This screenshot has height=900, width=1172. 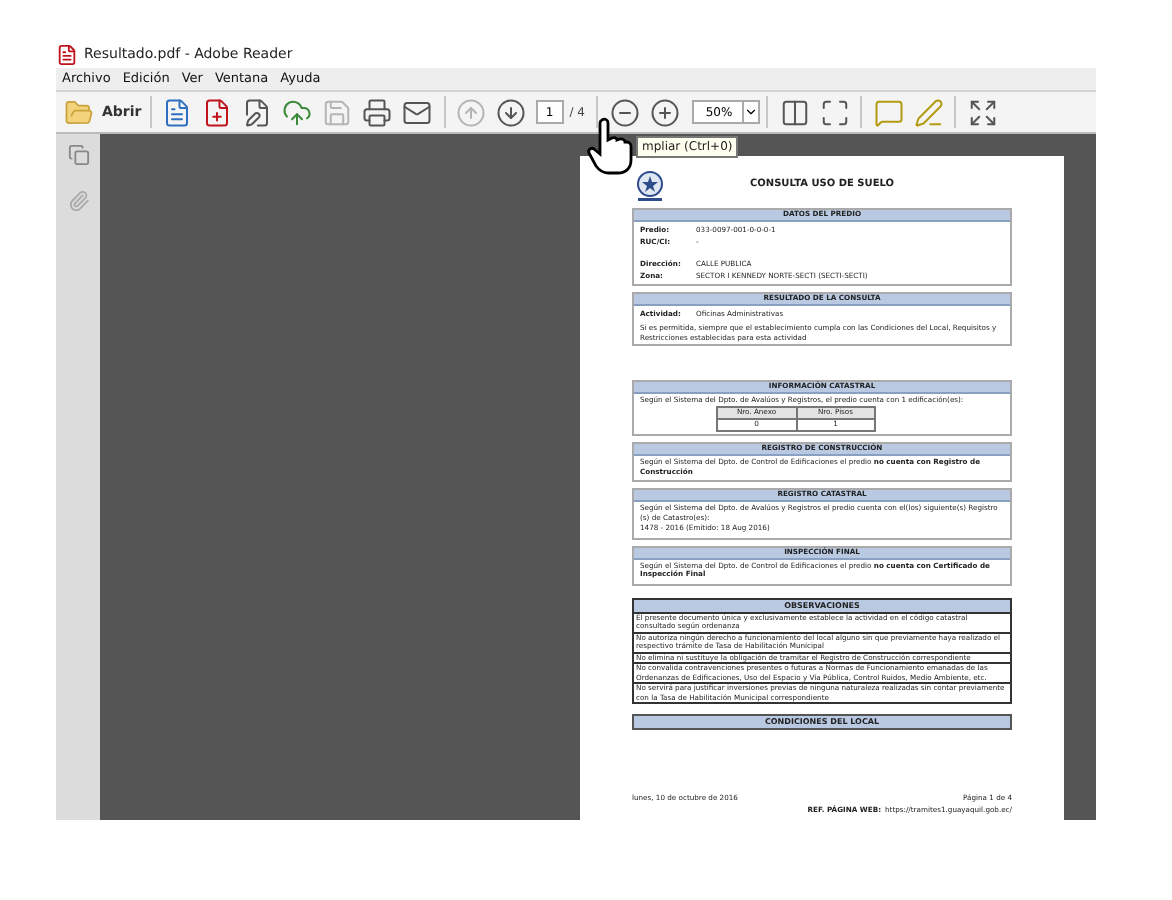 I want to click on pdf-file-icon, so click(x=67, y=54).